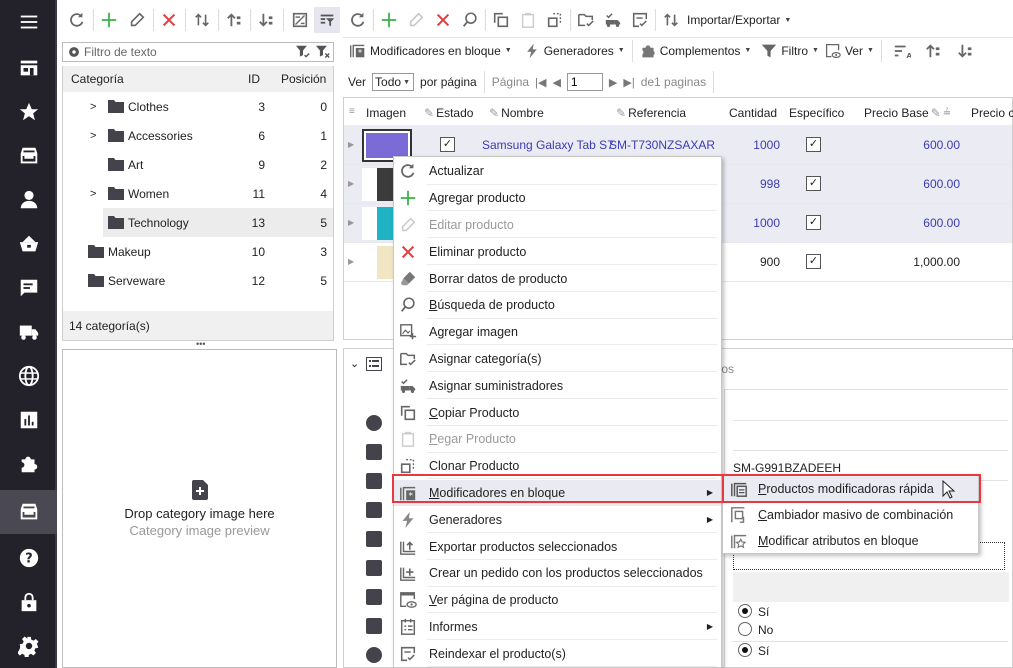 Image resolution: width=1013 pixels, height=668 pixels. Describe the element at coordinates (303, 52) in the screenshot. I see `apply-filter-icon` at that location.